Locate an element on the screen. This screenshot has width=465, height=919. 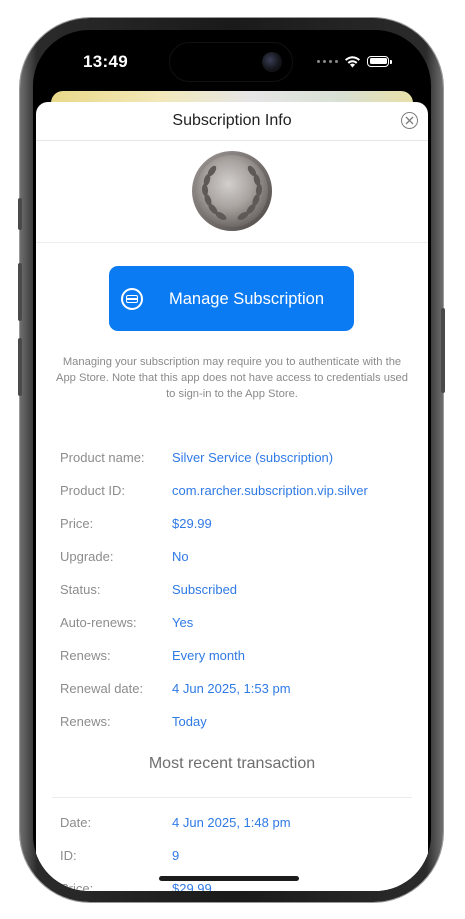
transaction-value: 9 is located at coordinates (176, 855).